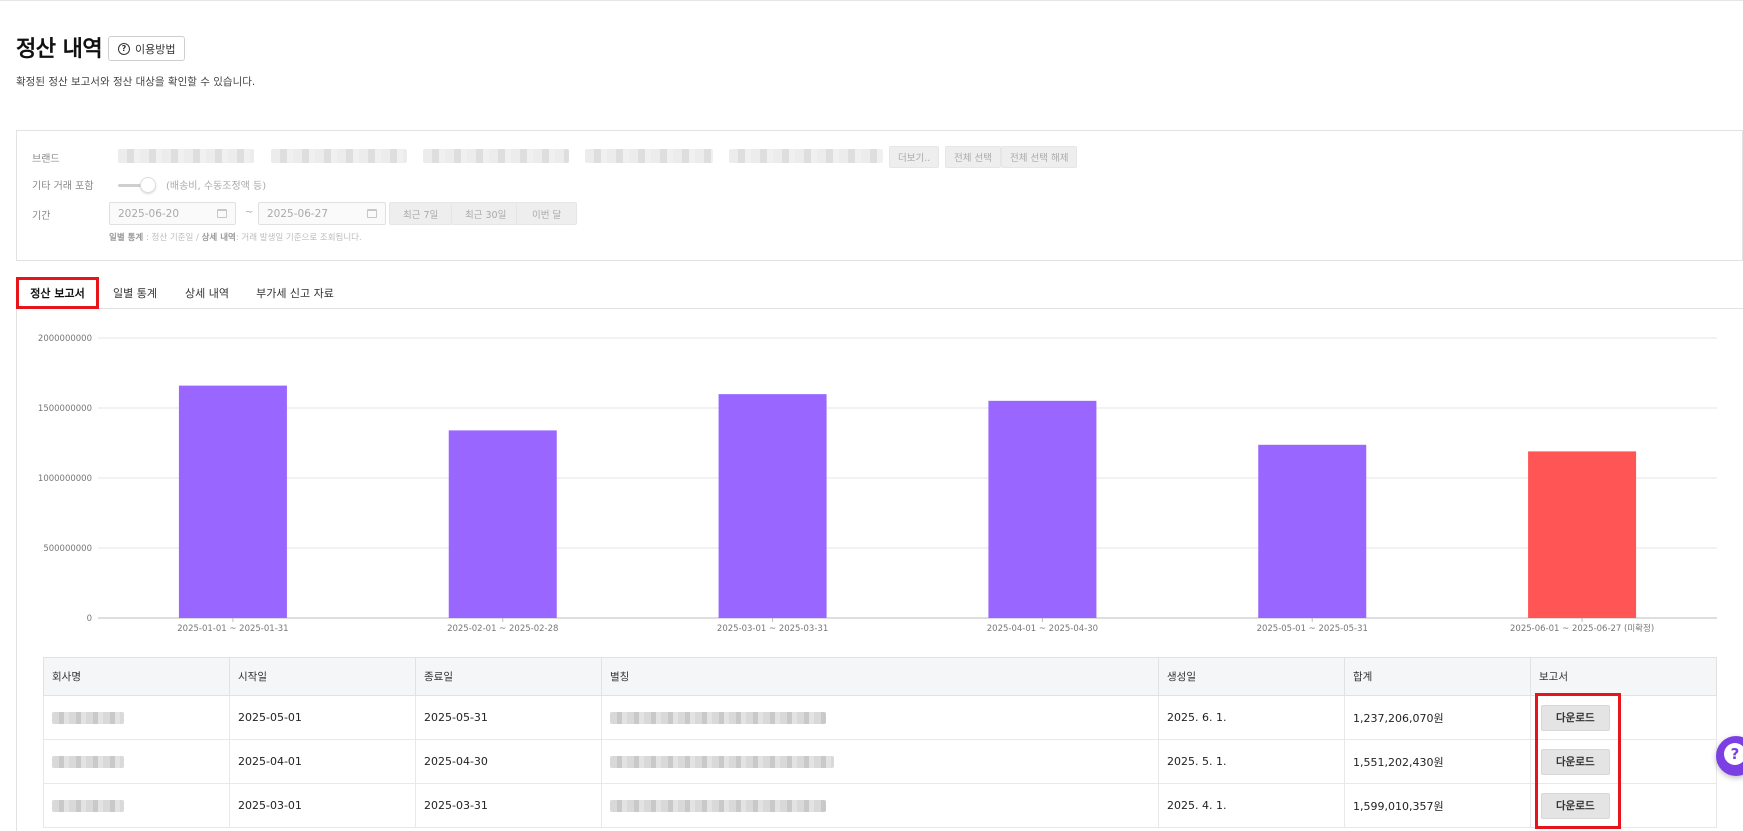 The width and height of the screenshot is (1743, 831). I want to click on col-end-date: 종료일, so click(508, 676).